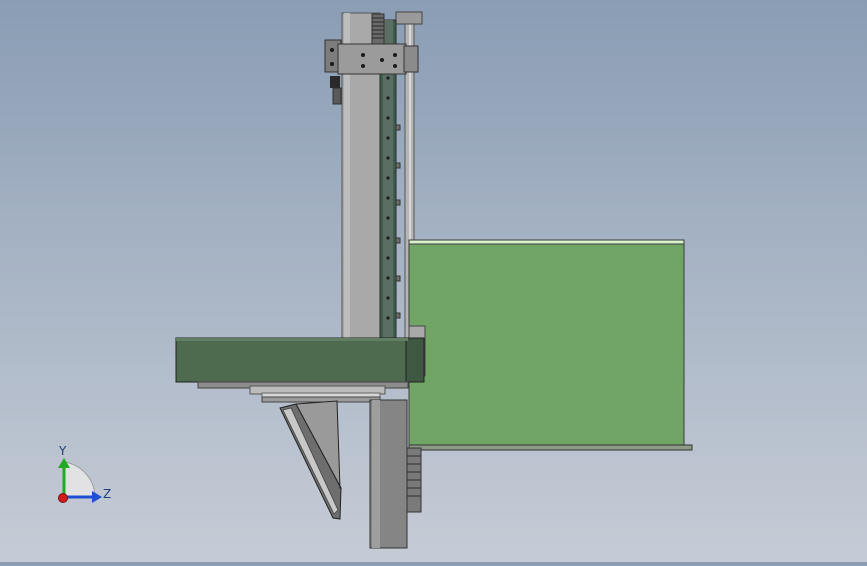 The height and width of the screenshot is (566, 867). I want to click on y-axis-label: Y, so click(62, 451).